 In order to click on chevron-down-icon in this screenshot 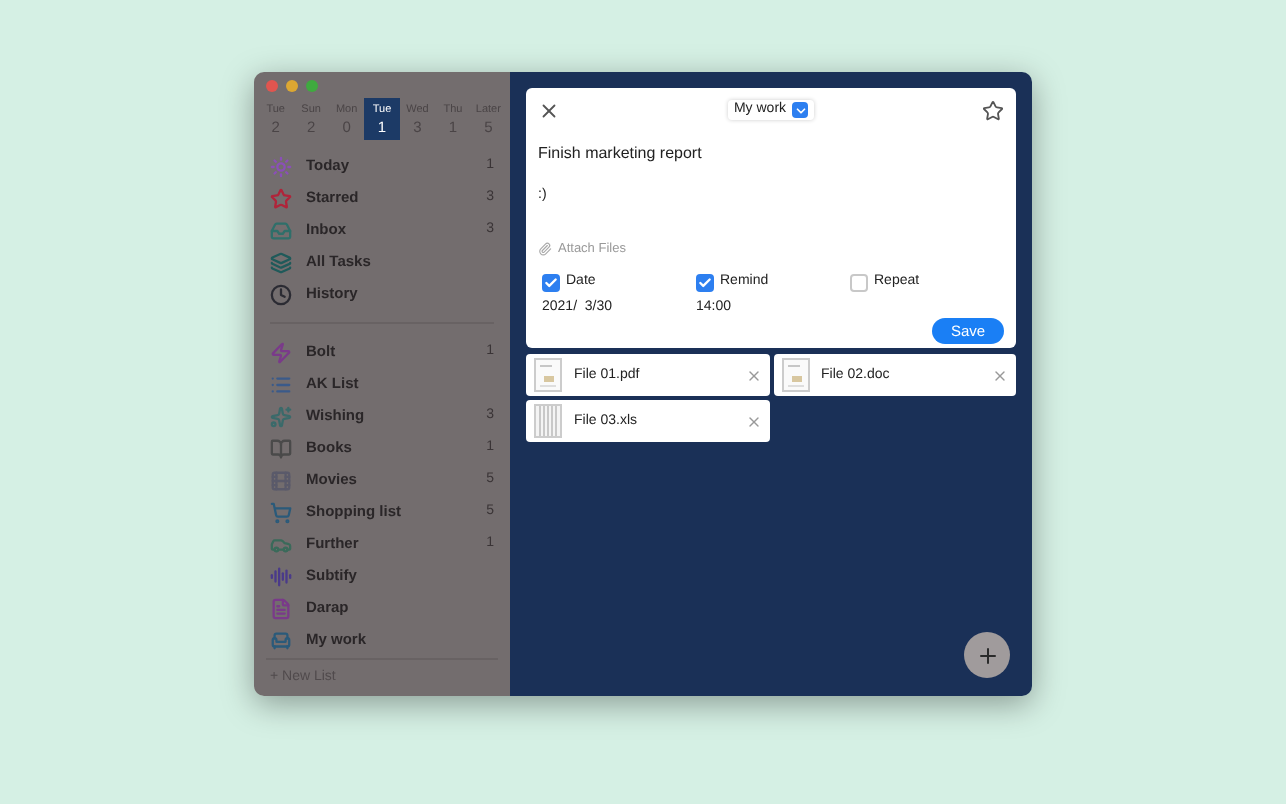, I will do `click(800, 110)`.